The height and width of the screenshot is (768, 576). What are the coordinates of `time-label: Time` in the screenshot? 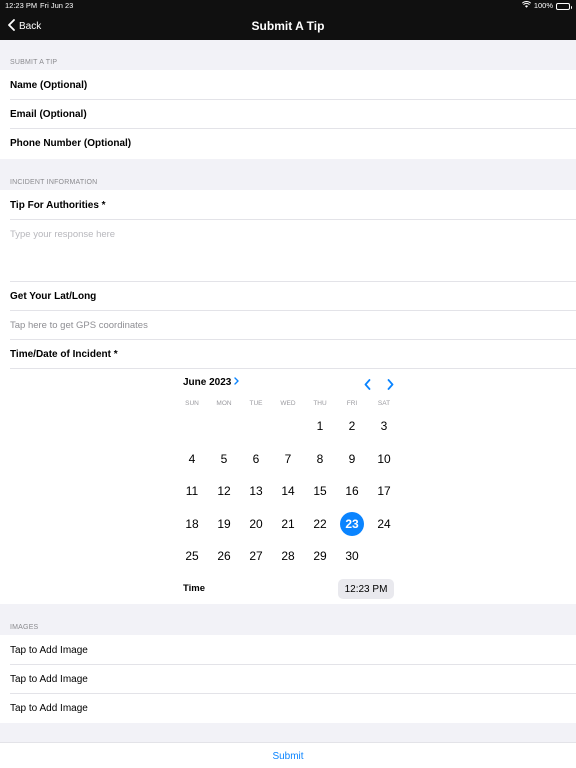 It's located at (194, 588).